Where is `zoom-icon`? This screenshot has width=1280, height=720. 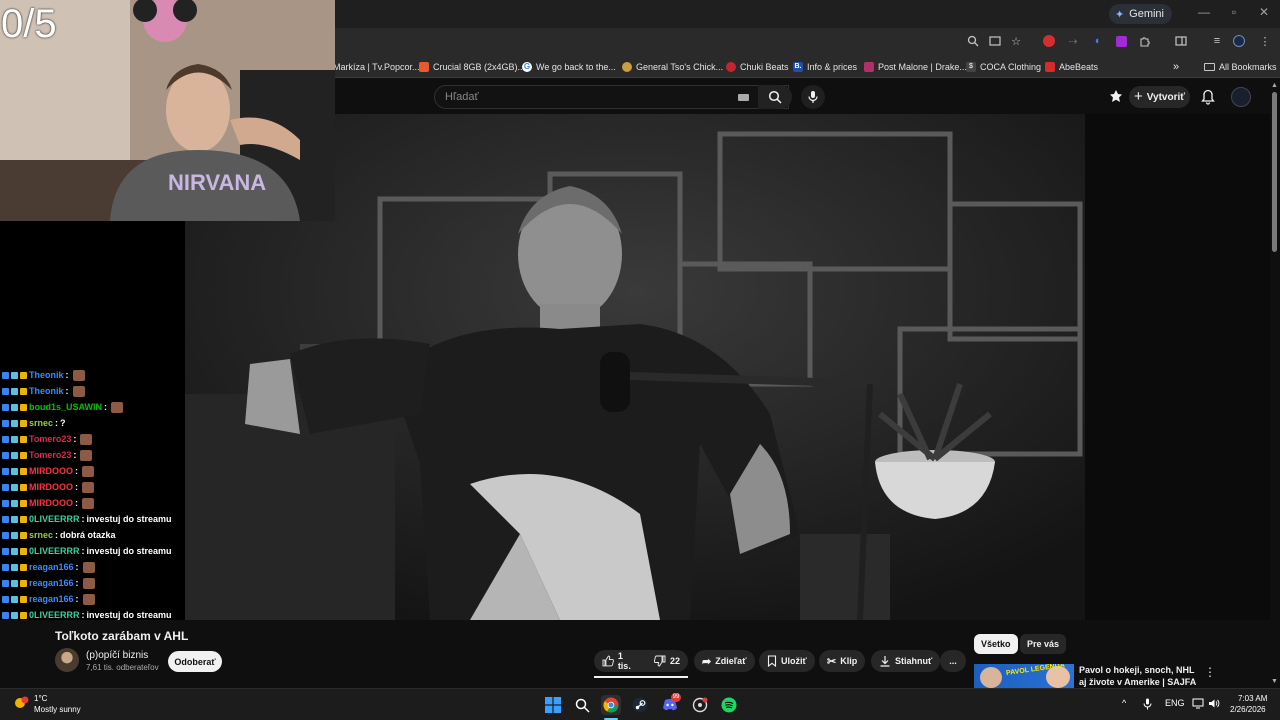
zoom-icon is located at coordinates (973, 41).